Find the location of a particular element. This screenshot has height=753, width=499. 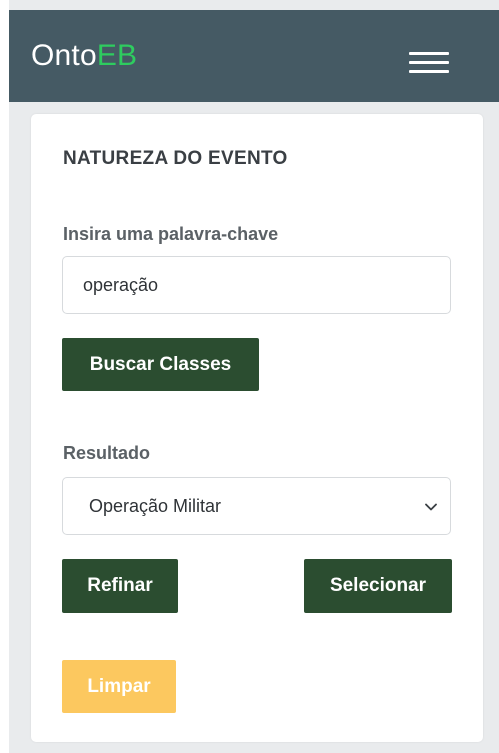

keyword-label: Insira uma palavra-chave is located at coordinates (171, 234).